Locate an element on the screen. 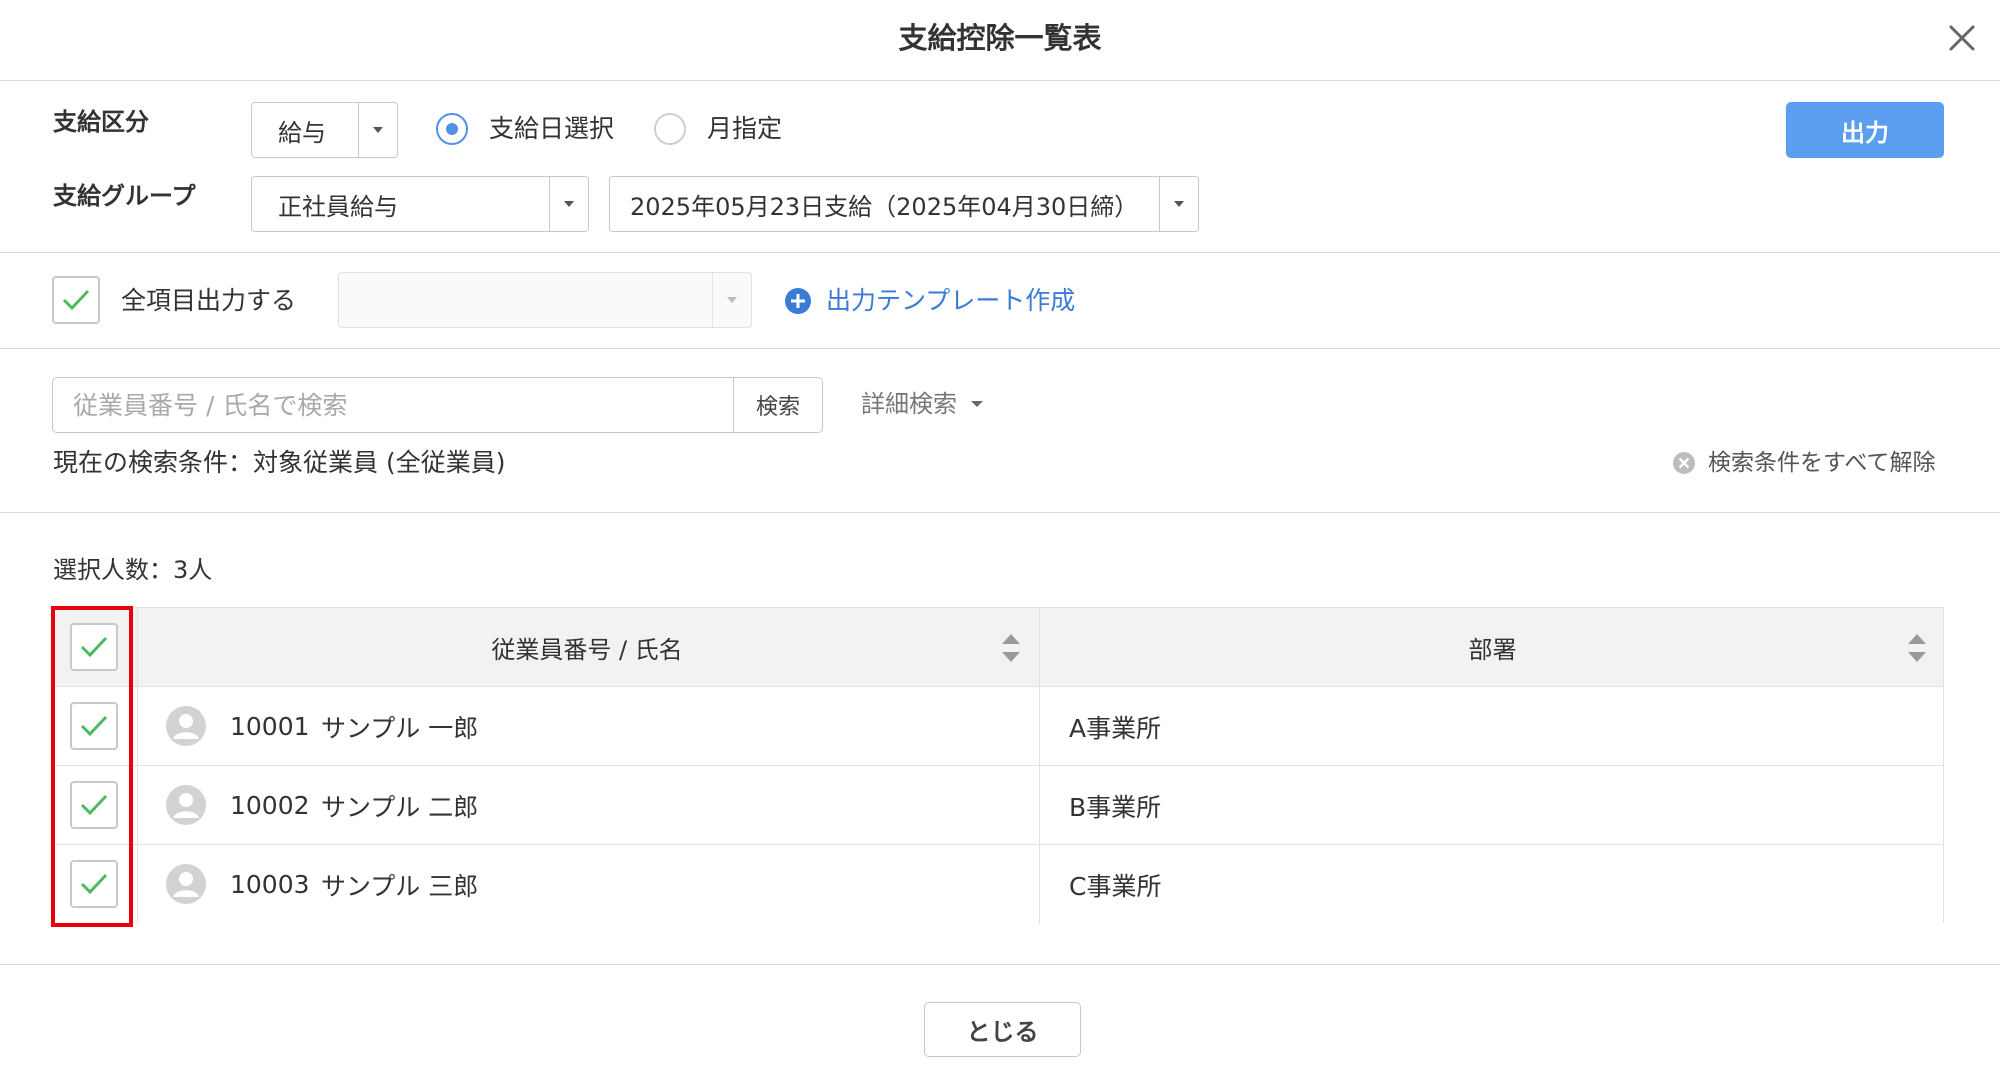 The width and height of the screenshot is (2000, 1087). highlight-box is located at coordinates (92, 766).